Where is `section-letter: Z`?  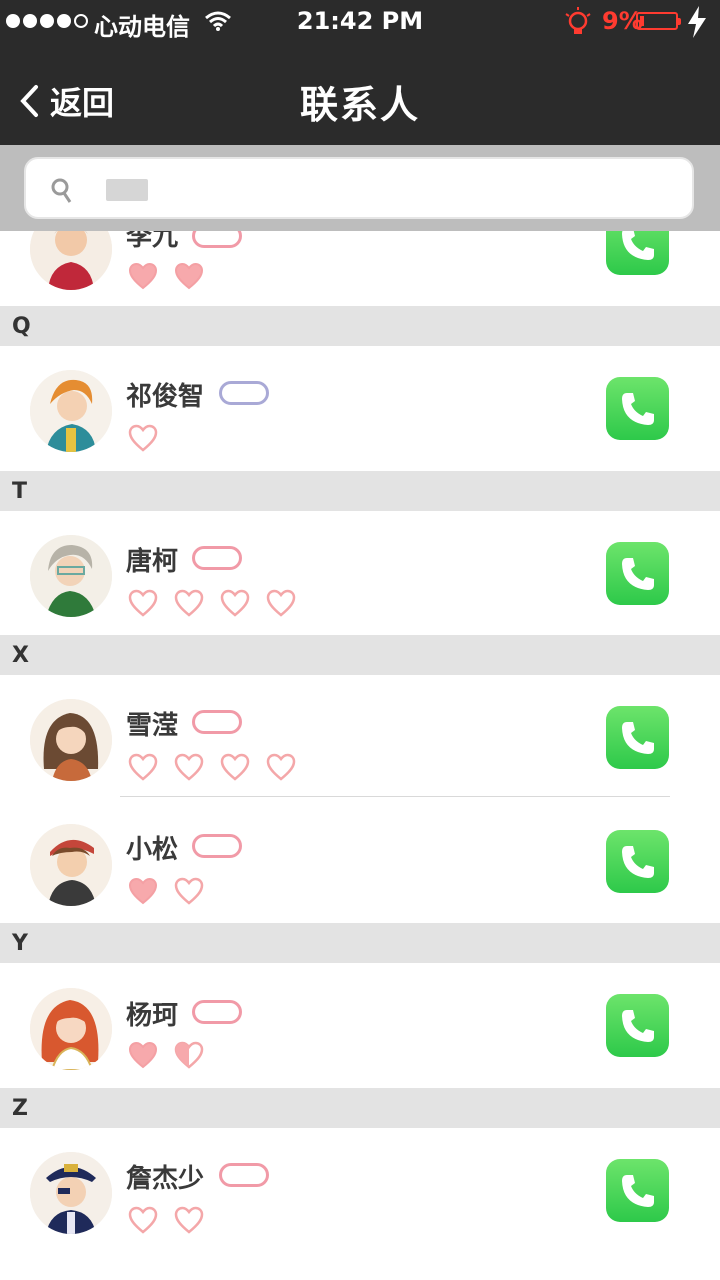
section-letter: Z is located at coordinates (20, 1108).